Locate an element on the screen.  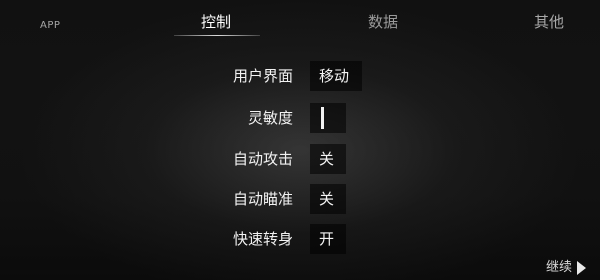
setting-value: 开 is located at coordinates (327, 239).